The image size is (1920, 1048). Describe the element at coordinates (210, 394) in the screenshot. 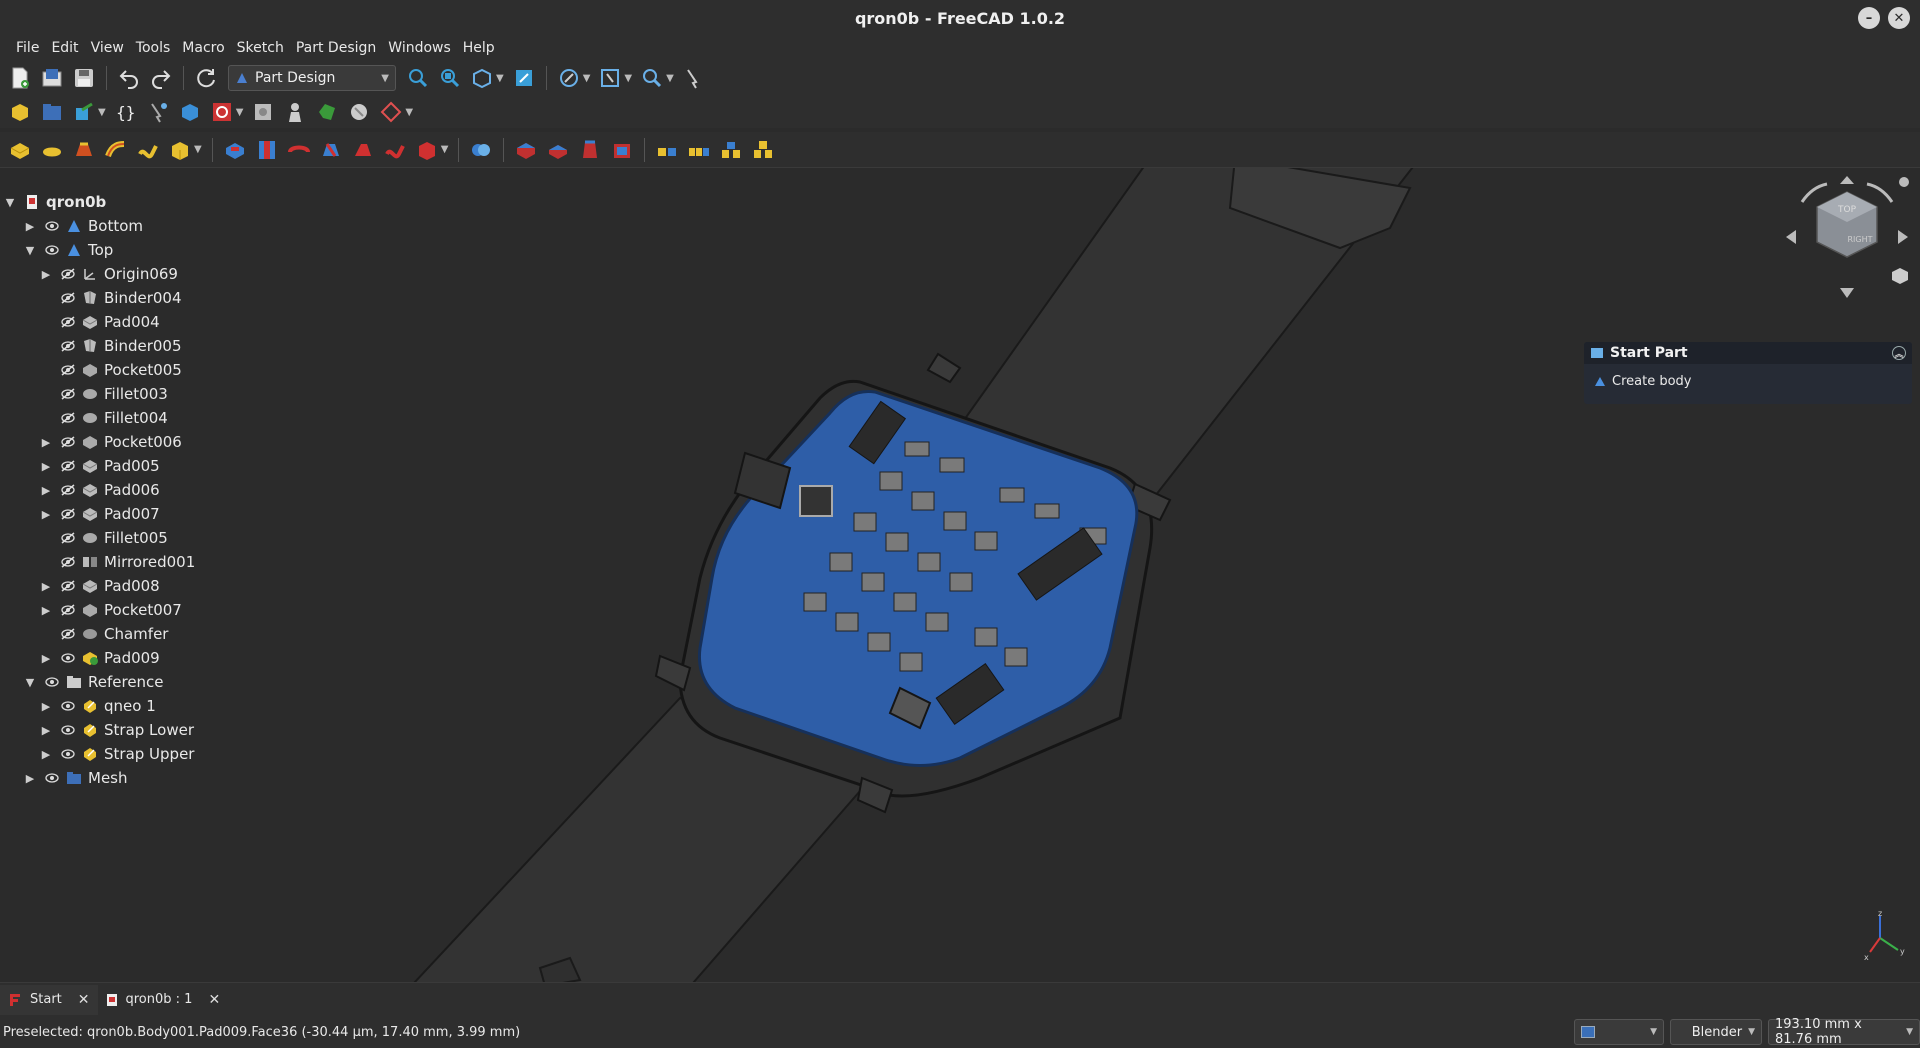

I see `tree-item-fillet003: Fillet003` at that location.